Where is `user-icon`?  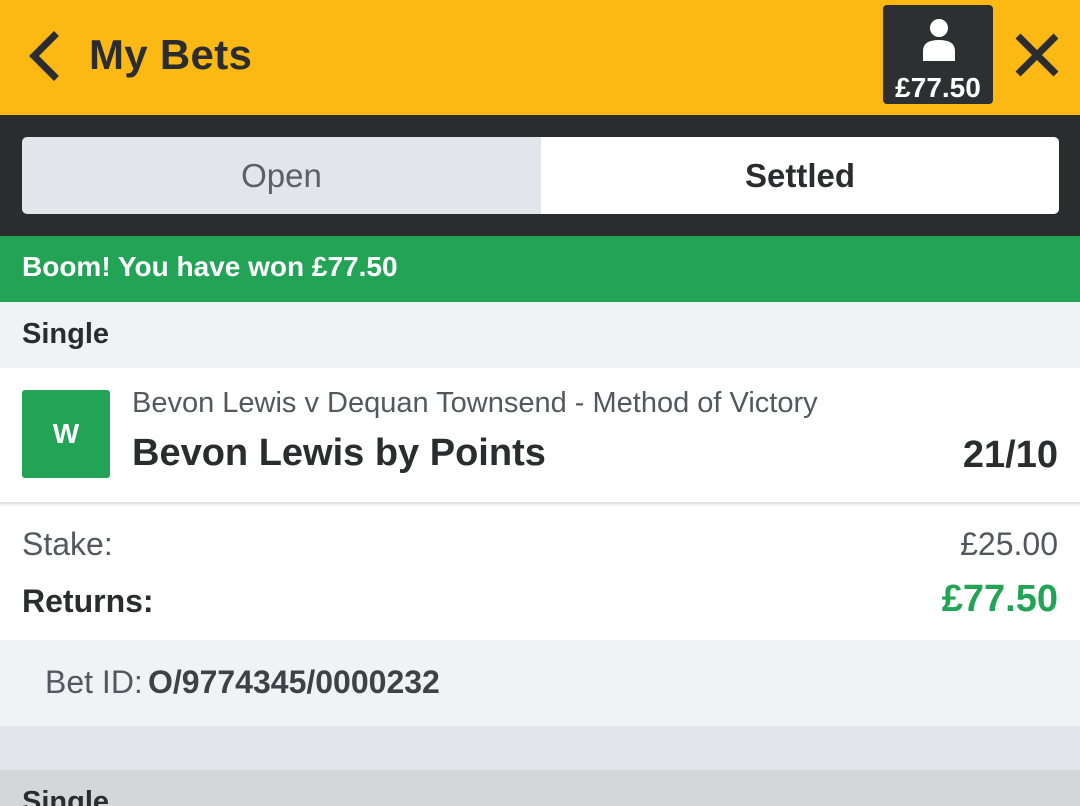 user-icon is located at coordinates (939, 40).